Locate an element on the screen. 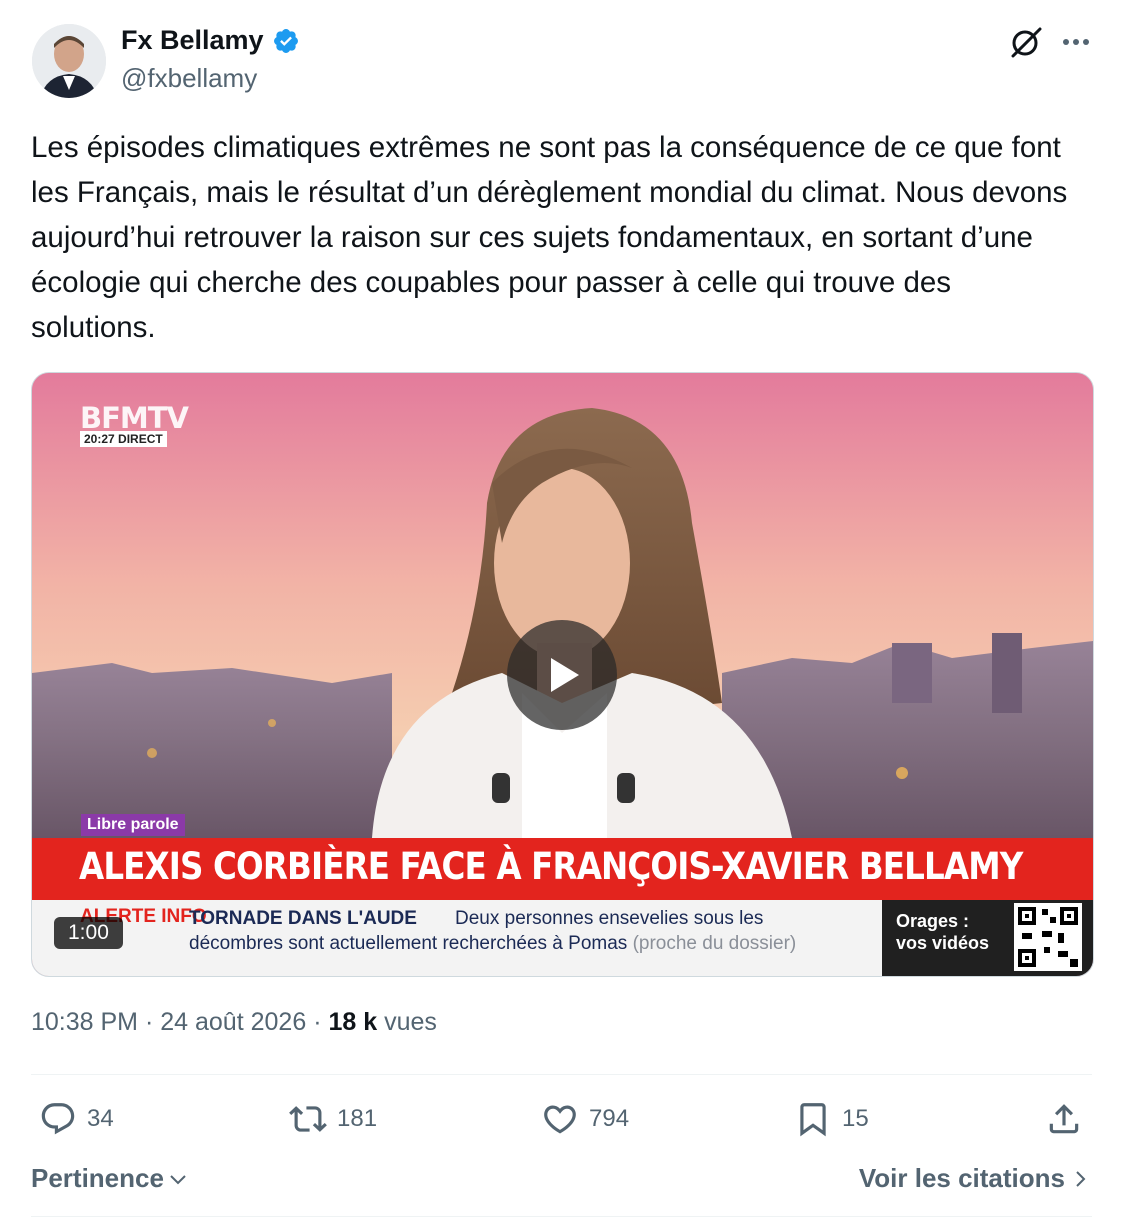  sort-label: Pertinence is located at coordinates (97, 1178).